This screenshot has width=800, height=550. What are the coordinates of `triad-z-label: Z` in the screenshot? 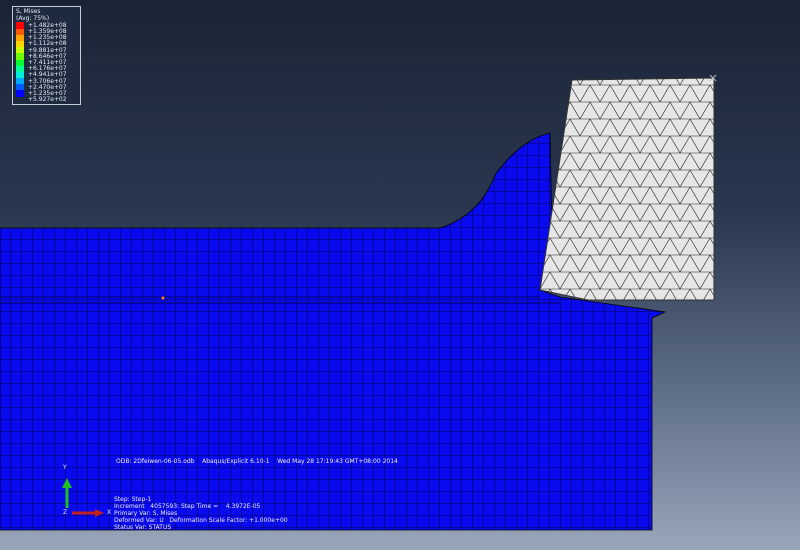 It's located at (65, 512).